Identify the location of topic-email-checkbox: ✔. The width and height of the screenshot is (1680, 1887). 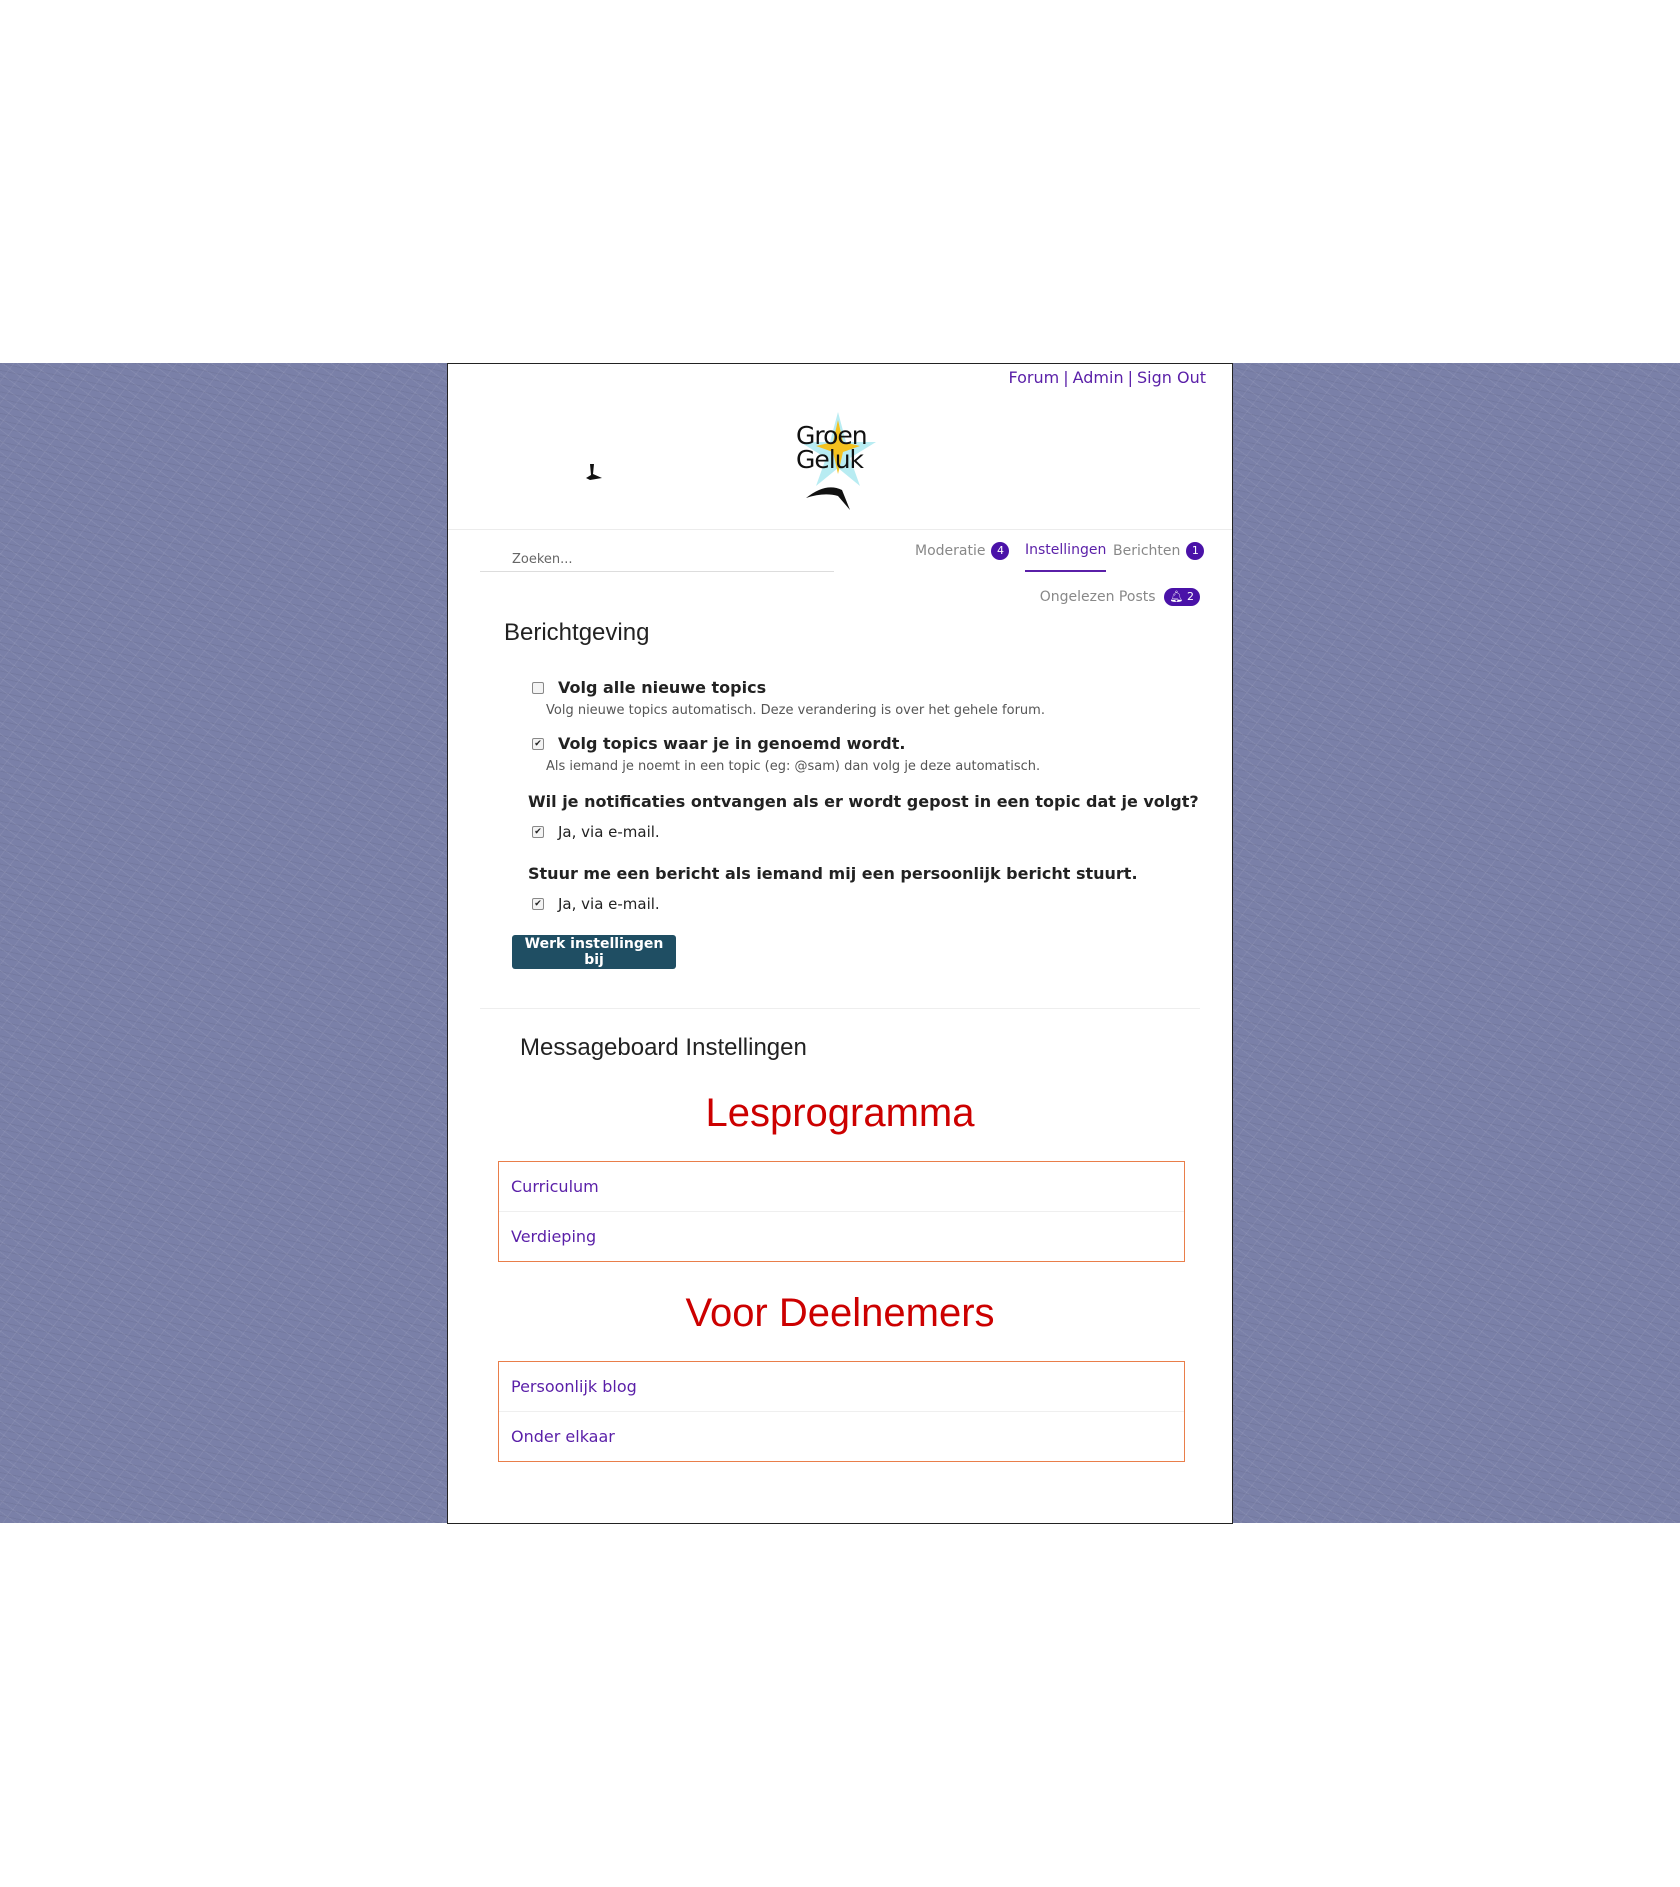
(538, 832).